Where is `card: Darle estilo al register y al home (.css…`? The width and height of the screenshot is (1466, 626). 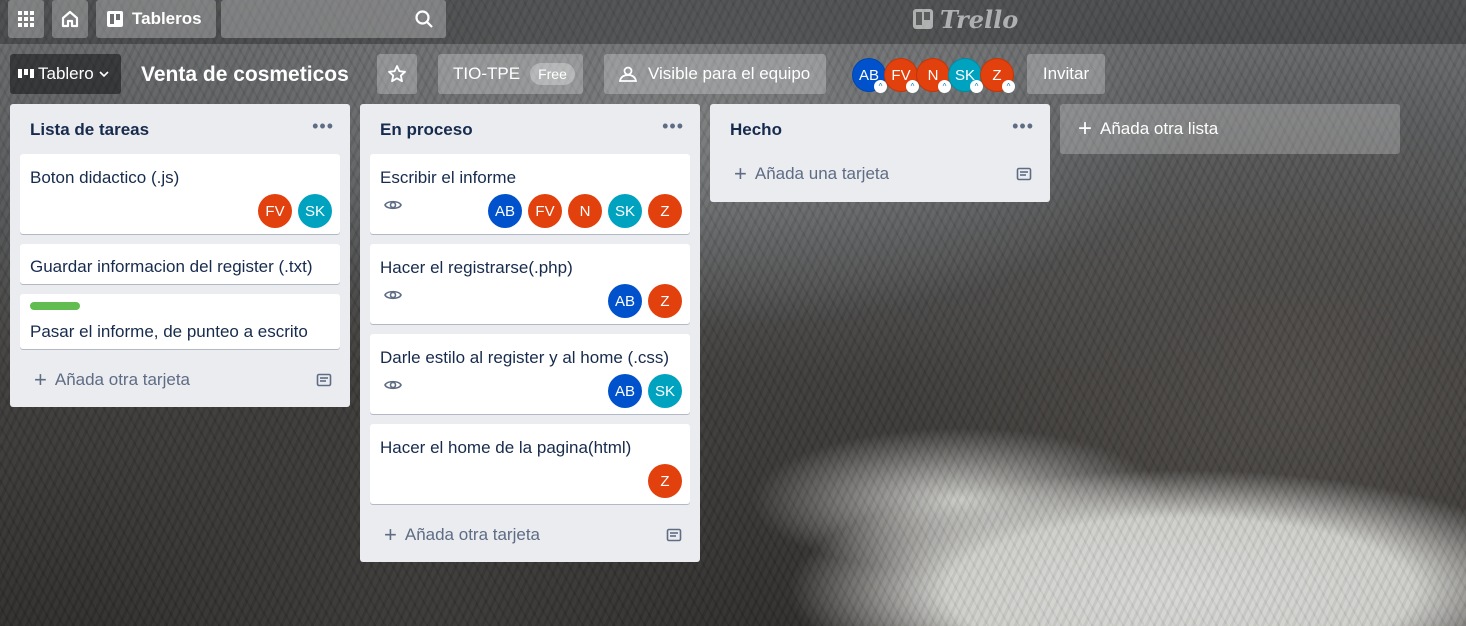
card: Darle estilo al register y al home (.css… is located at coordinates (530, 374).